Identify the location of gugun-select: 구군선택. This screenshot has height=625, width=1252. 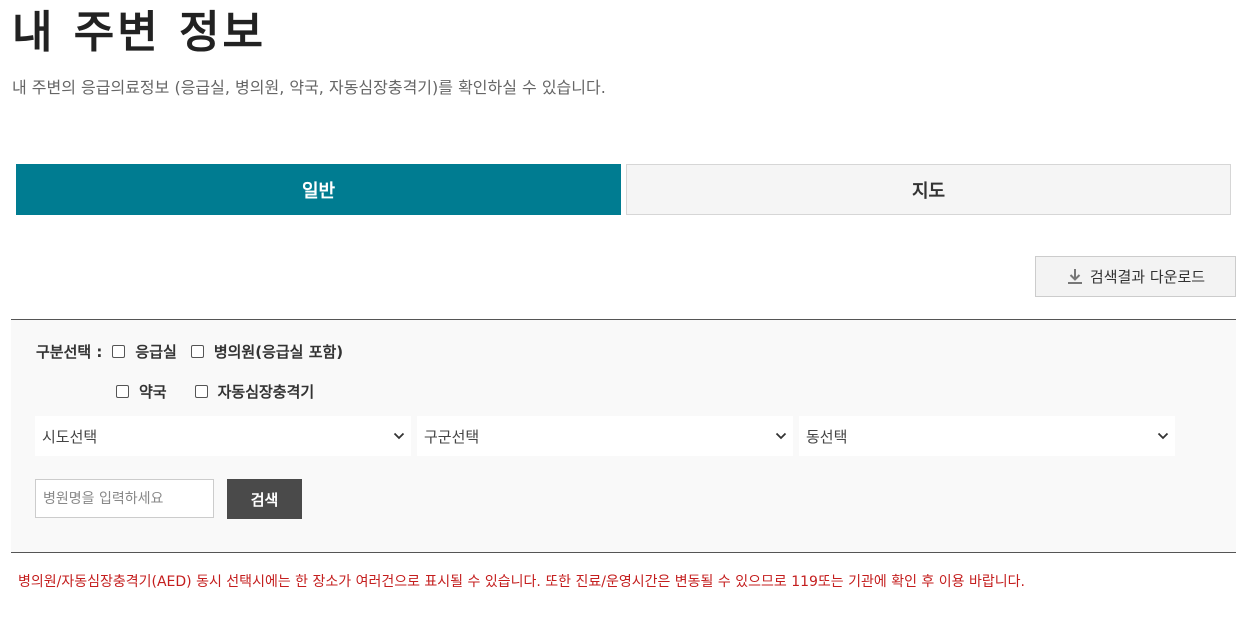
(605, 436).